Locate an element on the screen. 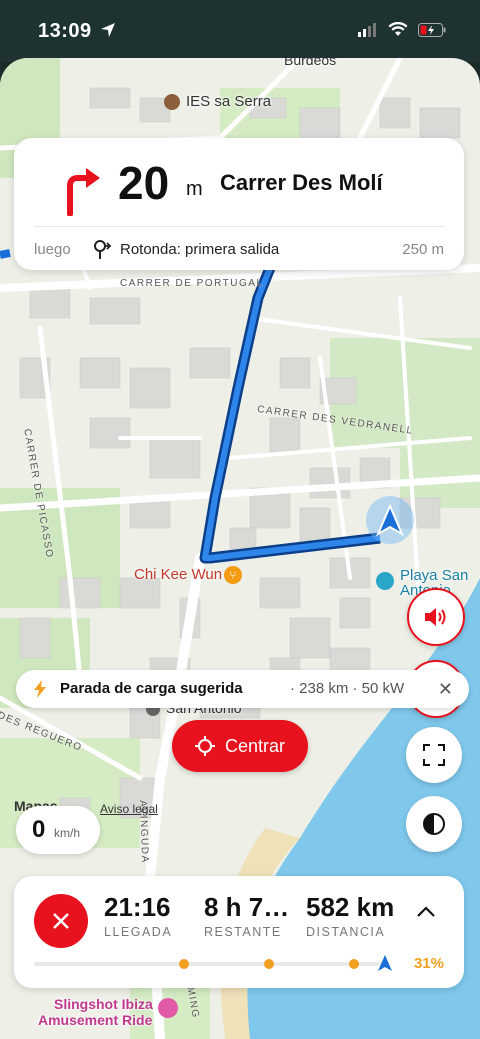 Image resolution: width=480 pixels, height=1039 pixels. crosshair-icon is located at coordinates (204, 746).